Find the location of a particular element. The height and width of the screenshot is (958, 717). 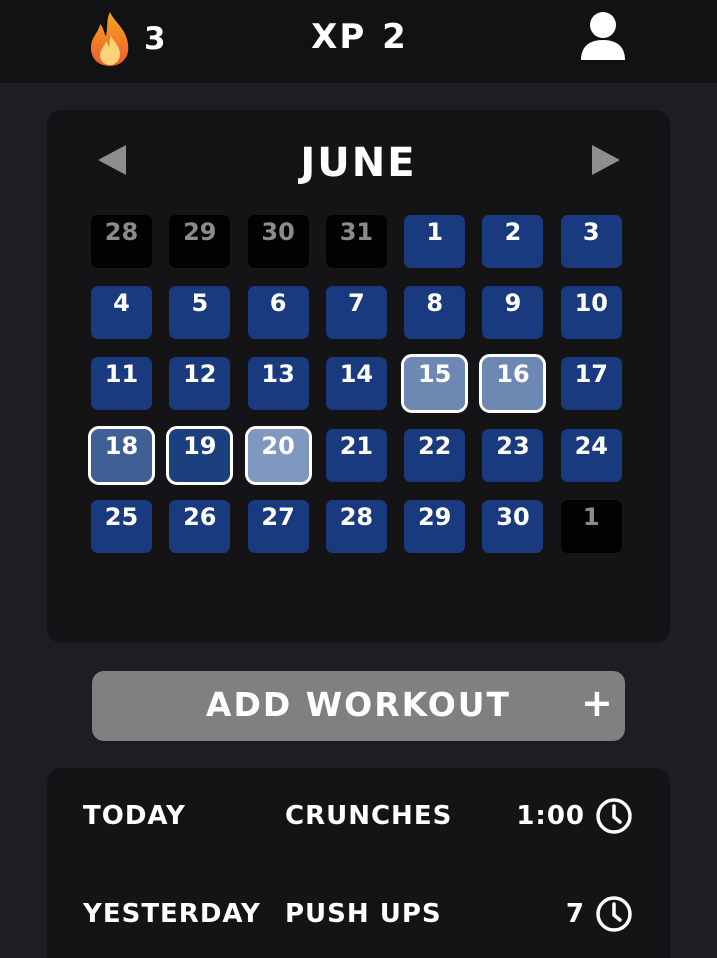

calendar-day: 29 is located at coordinates (435, 526).